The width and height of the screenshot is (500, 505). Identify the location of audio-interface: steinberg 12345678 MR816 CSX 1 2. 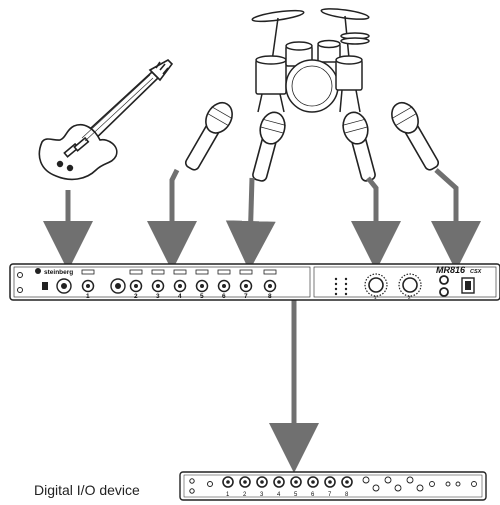
(254, 282).